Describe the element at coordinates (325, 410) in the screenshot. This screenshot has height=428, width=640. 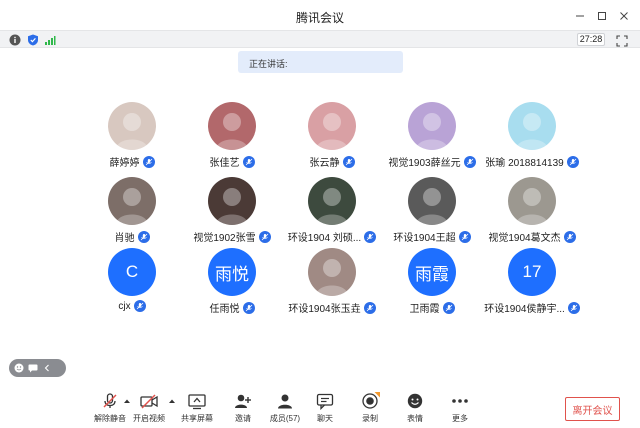
I see `chat-button: 聊天` at that location.